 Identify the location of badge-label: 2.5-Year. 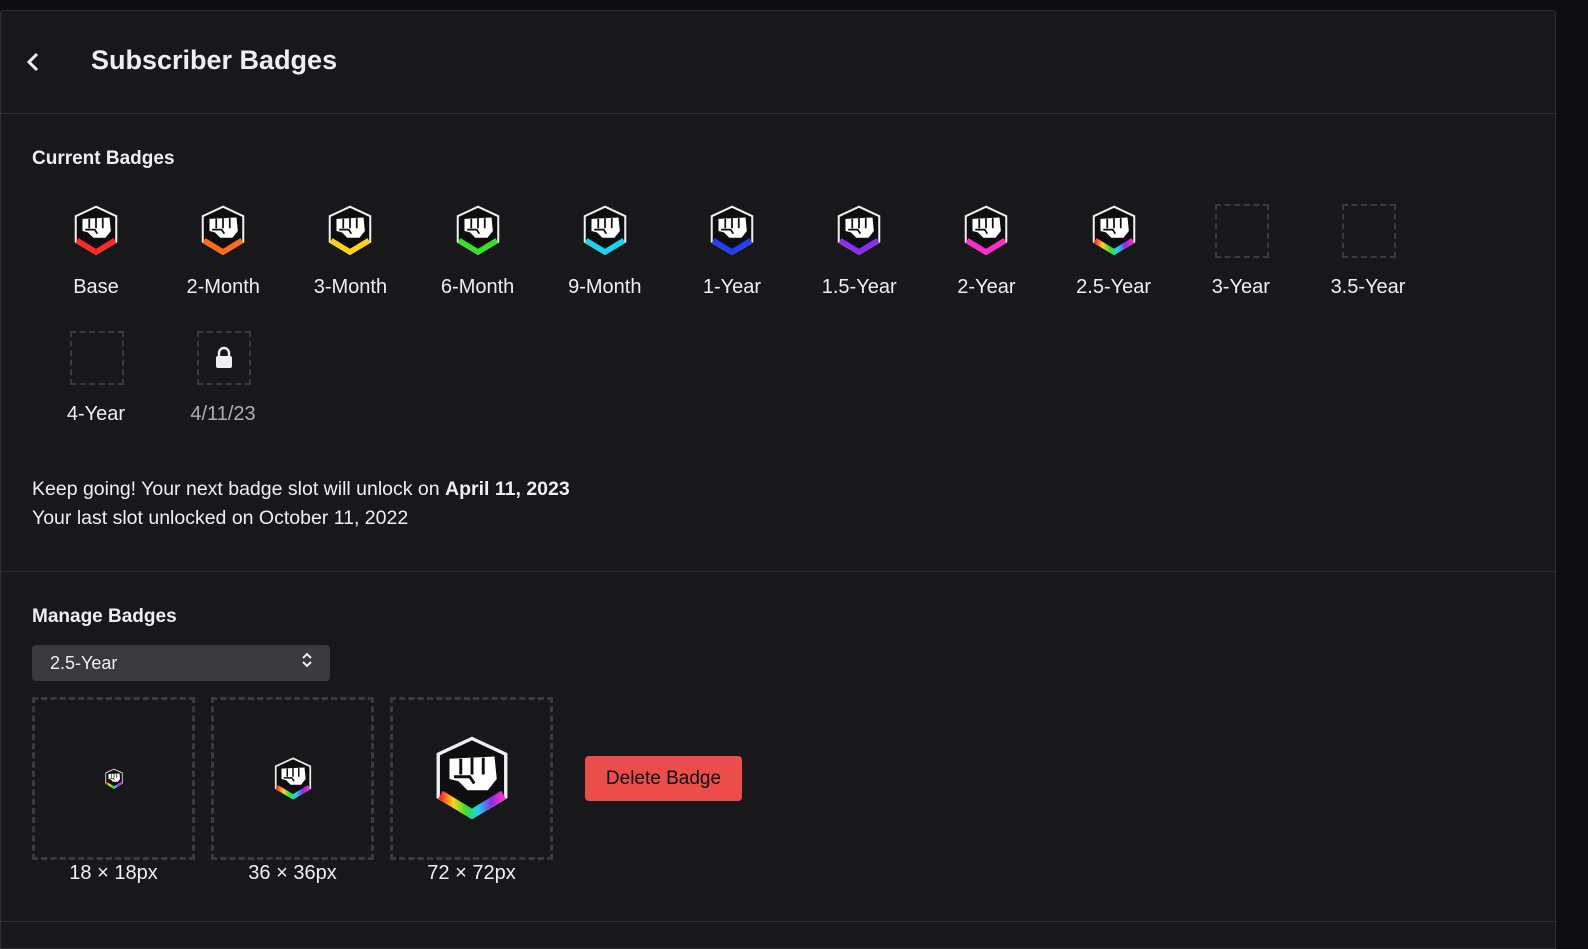
(1114, 287).